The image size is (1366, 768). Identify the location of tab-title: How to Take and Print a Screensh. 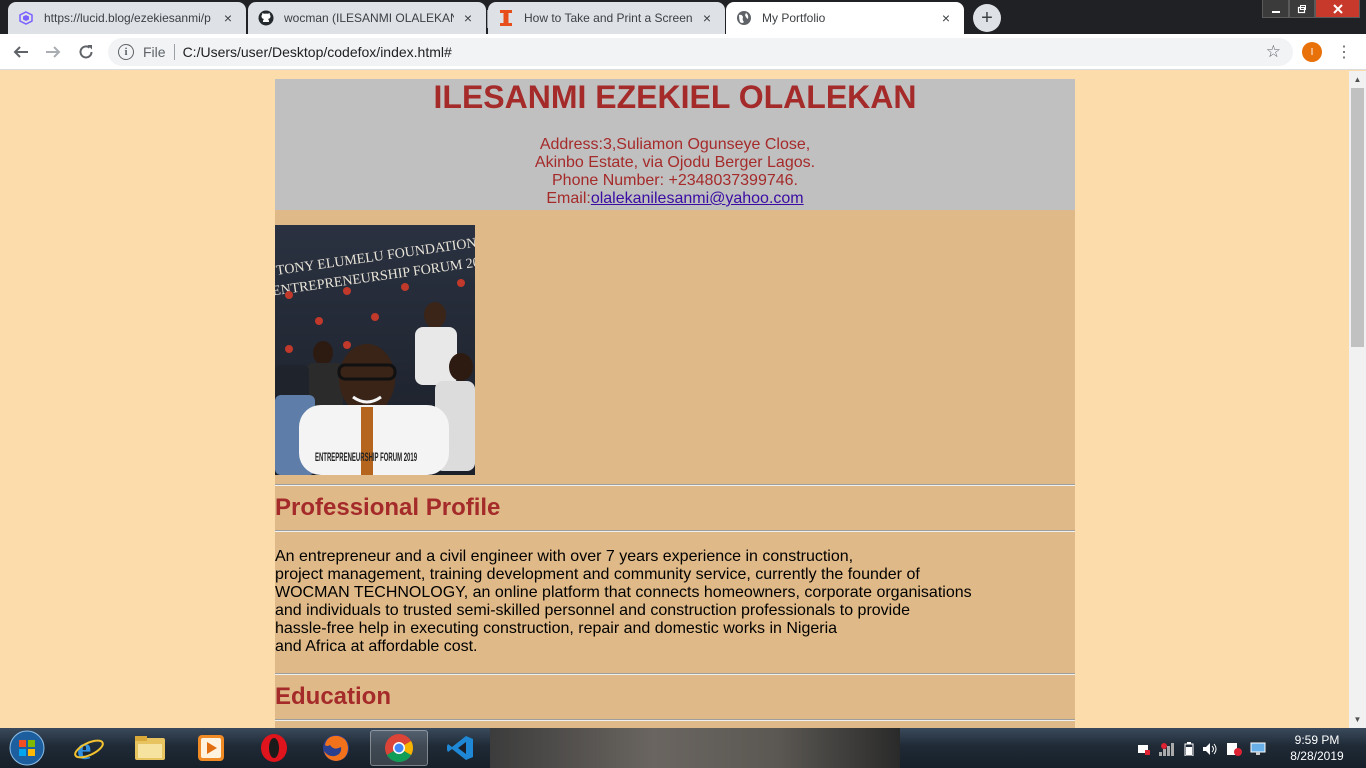
(608, 18).